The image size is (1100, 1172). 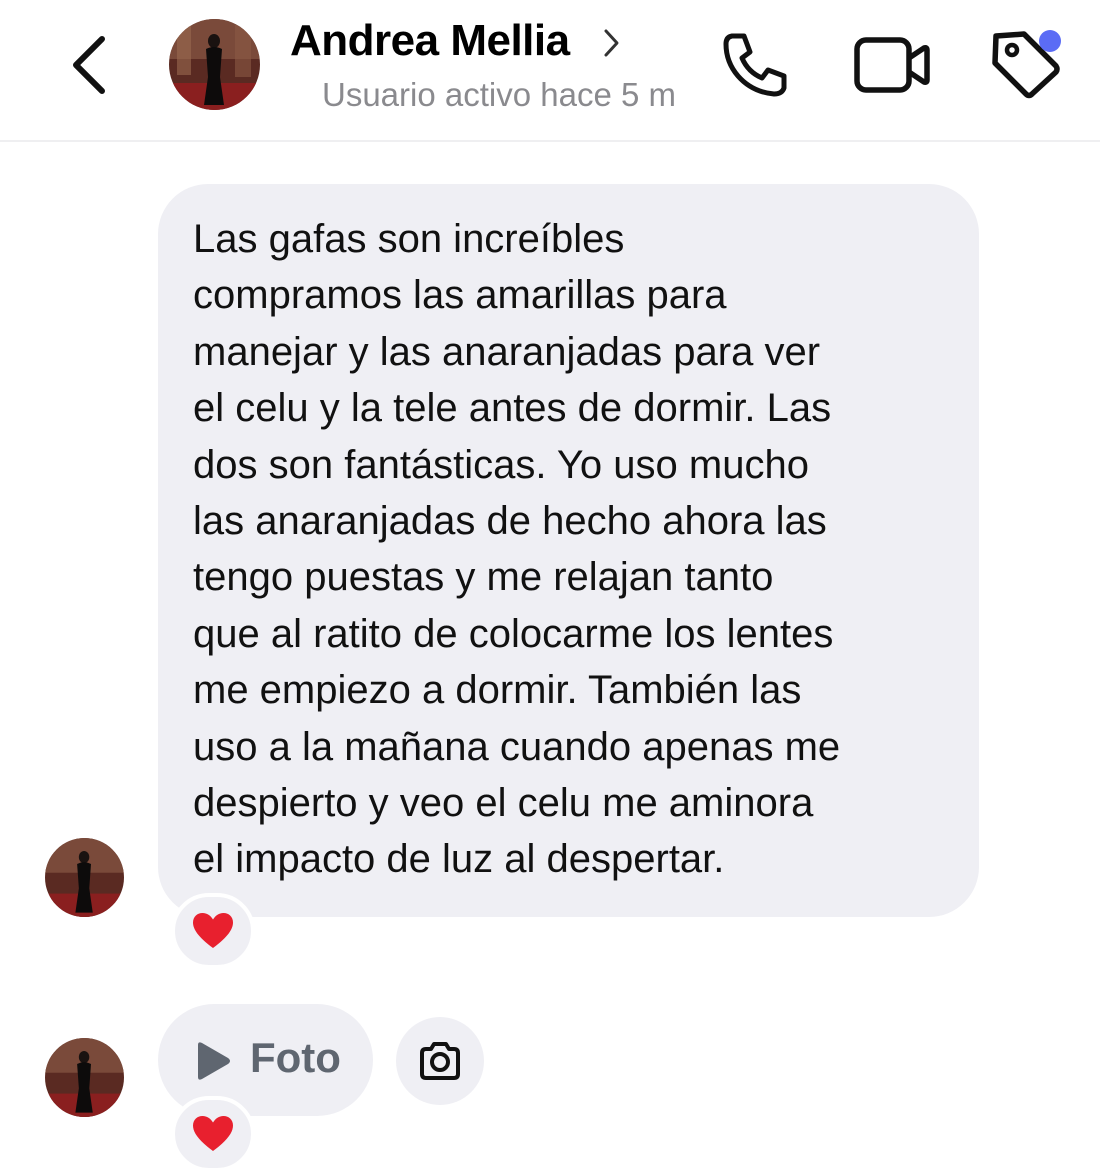 What do you see at coordinates (497, 690) in the screenshot?
I see `message-line: me empiezo a dormir. También las` at bounding box center [497, 690].